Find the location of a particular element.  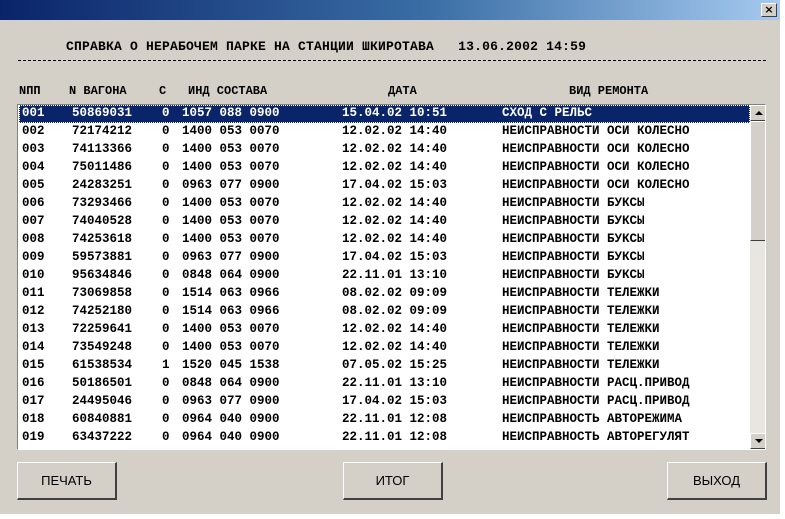

cell-wagon: 61538534 is located at coordinates (102, 365).